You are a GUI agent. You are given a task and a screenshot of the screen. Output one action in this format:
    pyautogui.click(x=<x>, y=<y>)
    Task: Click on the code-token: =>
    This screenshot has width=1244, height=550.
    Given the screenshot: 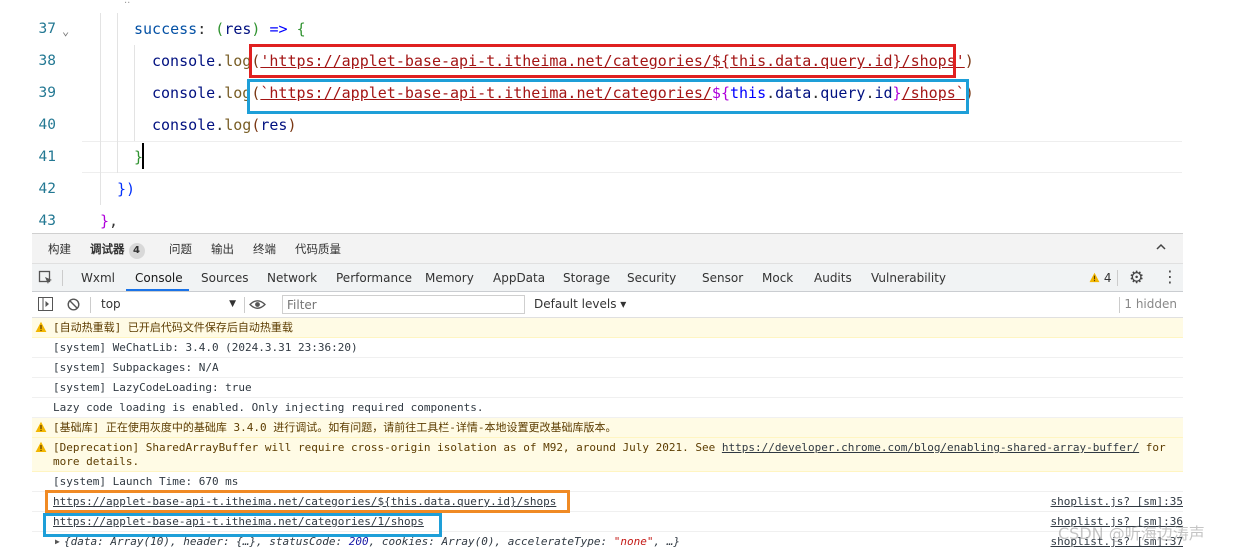 What is the action you would take?
    pyautogui.click(x=278, y=29)
    